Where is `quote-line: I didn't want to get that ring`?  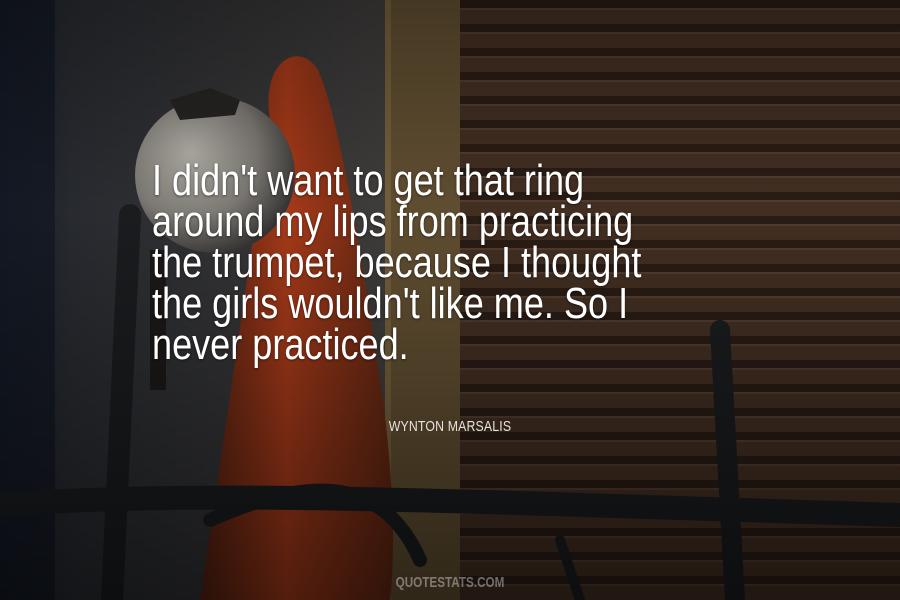
quote-line: I didn't want to get that ring is located at coordinates (368, 180).